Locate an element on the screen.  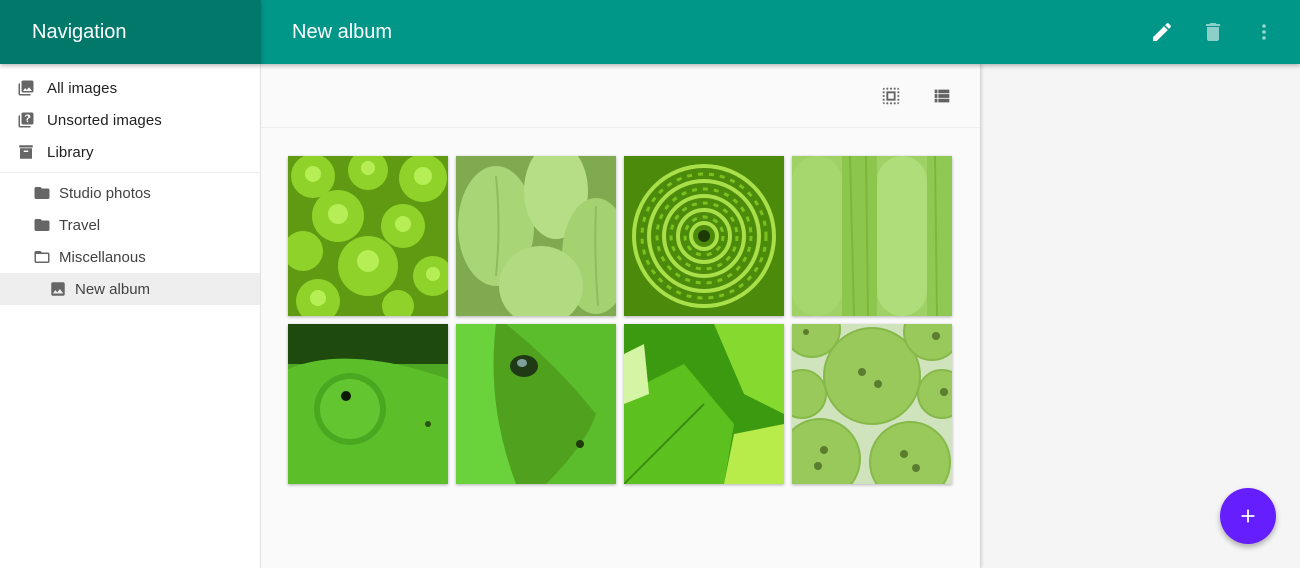
content-toolbar is located at coordinates (620, 96).